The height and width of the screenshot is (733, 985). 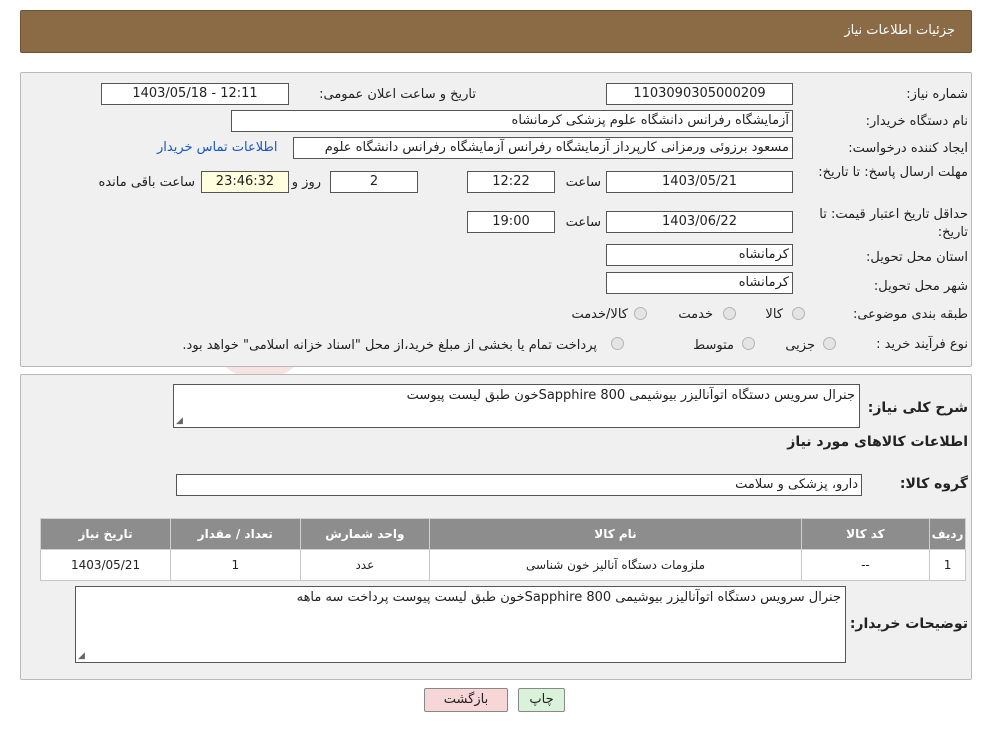 What do you see at coordinates (217, 147) in the screenshot?
I see `buyer-contact-link: اطلاعات تماس خریدار` at bounding box center [217, 147].